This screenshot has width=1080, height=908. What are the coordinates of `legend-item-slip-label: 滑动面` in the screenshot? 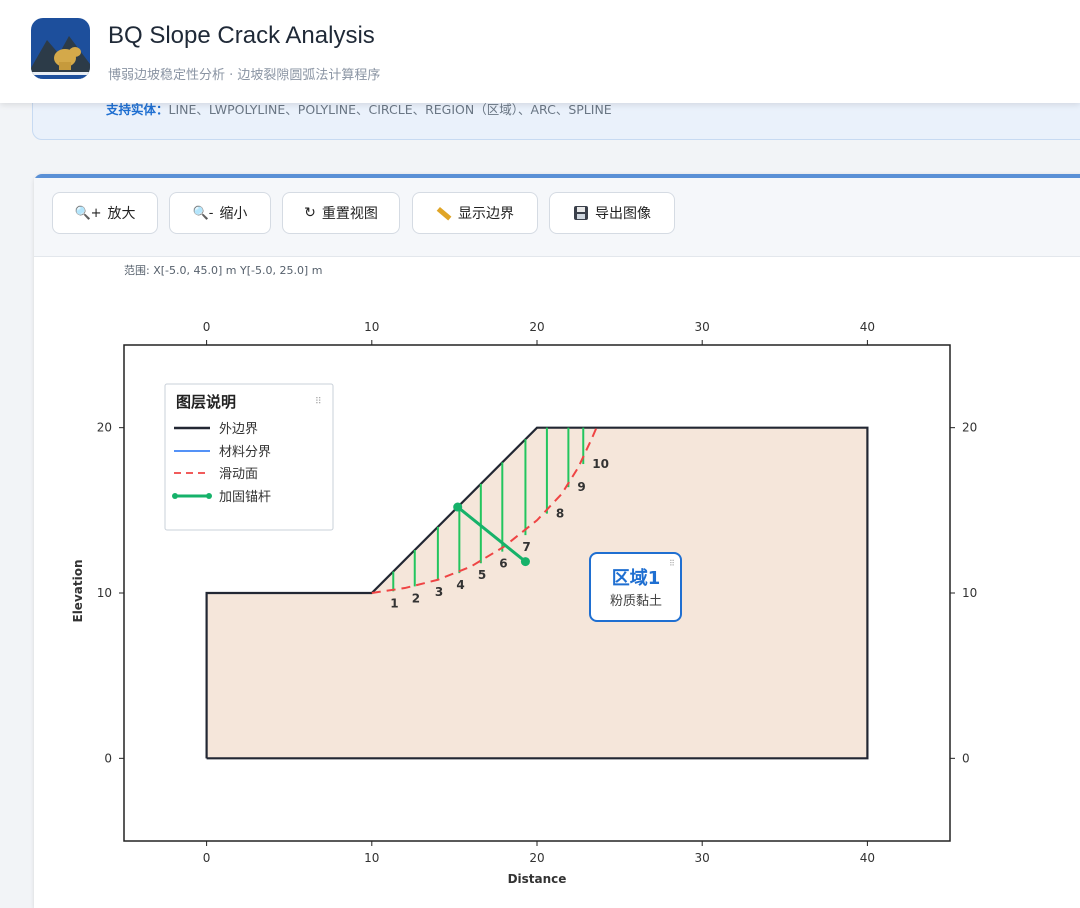 It's located at (238, 474).